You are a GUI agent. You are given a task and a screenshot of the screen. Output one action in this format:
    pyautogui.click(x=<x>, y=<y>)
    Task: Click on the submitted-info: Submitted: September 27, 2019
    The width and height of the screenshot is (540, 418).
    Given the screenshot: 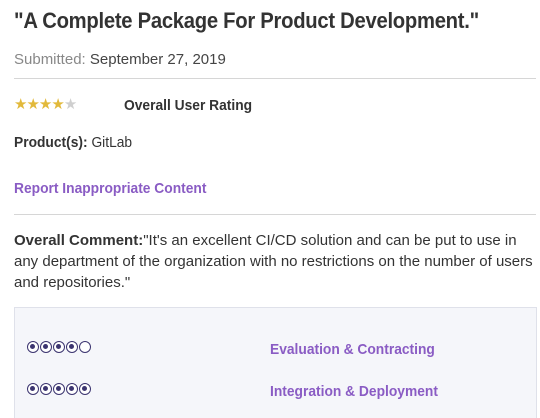 What is the action you would take?
    pyautogui.click(x=120, y=59)
    